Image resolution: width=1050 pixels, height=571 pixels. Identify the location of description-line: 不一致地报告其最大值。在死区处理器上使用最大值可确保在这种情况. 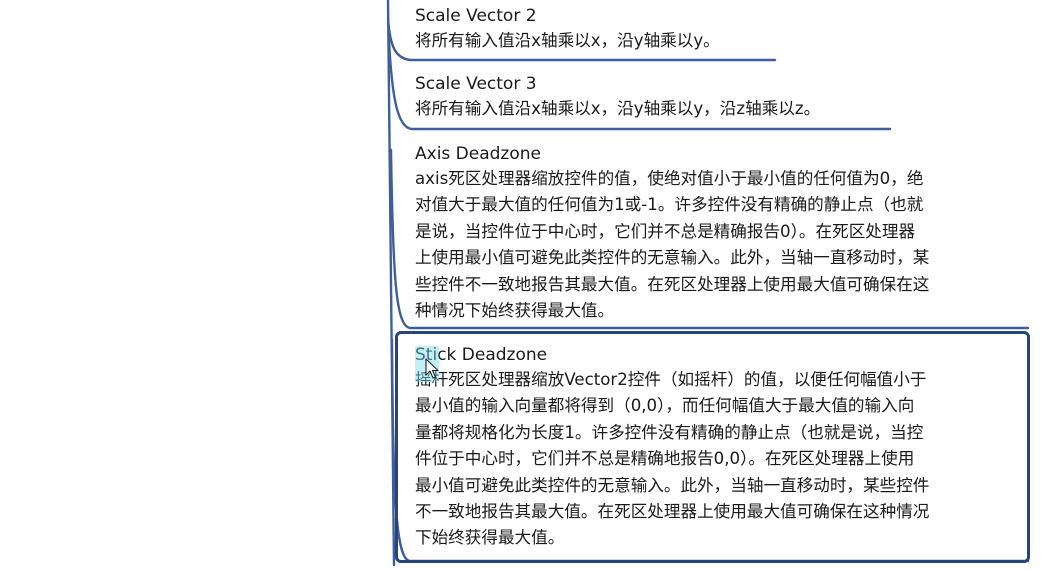
(672, 512).